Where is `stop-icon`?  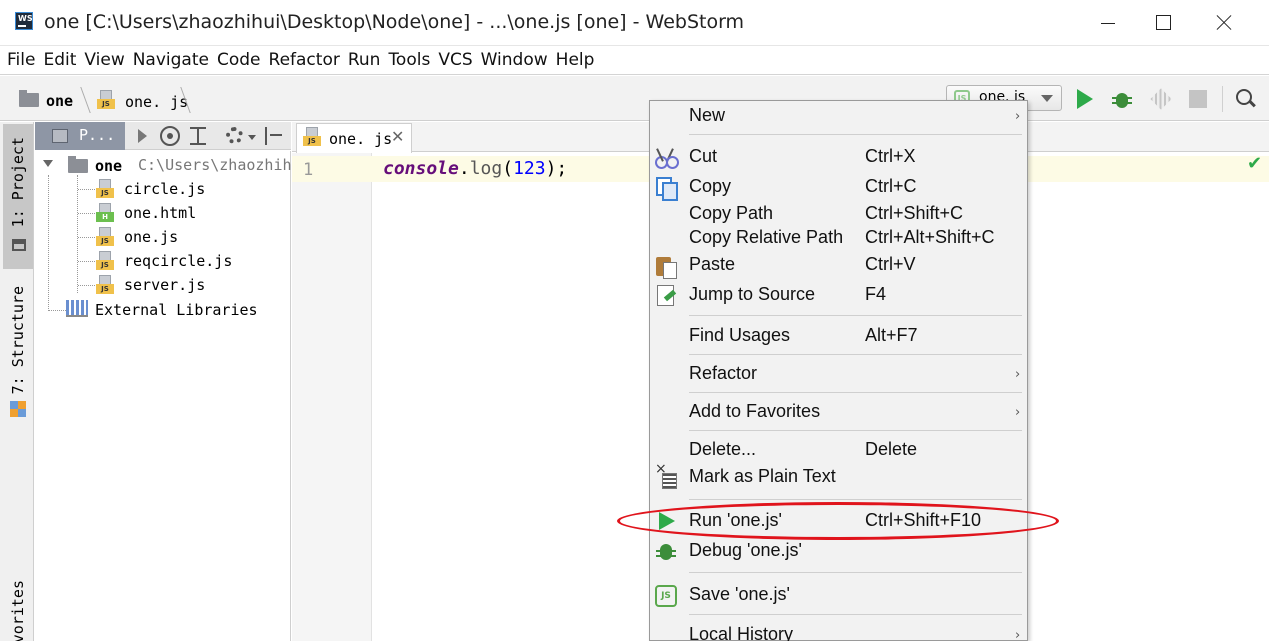 stop-icon is located at coordinates (1198, 99).